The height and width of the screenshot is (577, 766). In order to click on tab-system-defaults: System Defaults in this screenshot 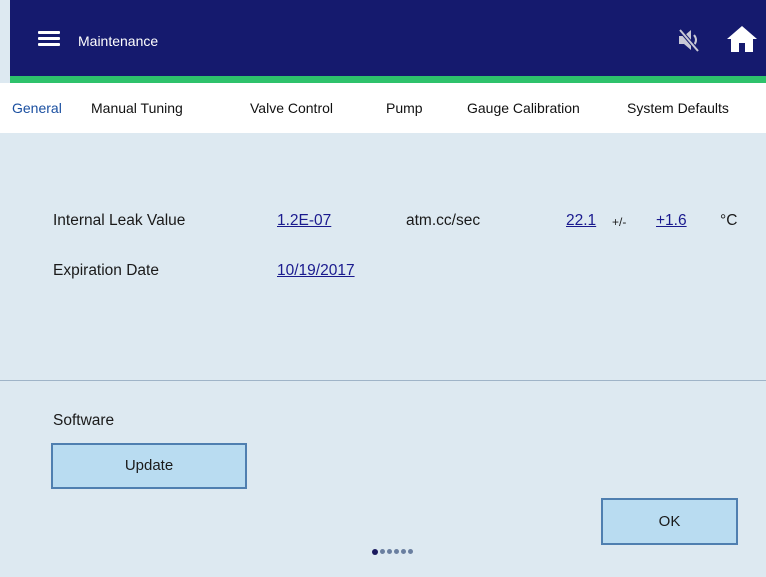, I will do `click(678, 108)`.